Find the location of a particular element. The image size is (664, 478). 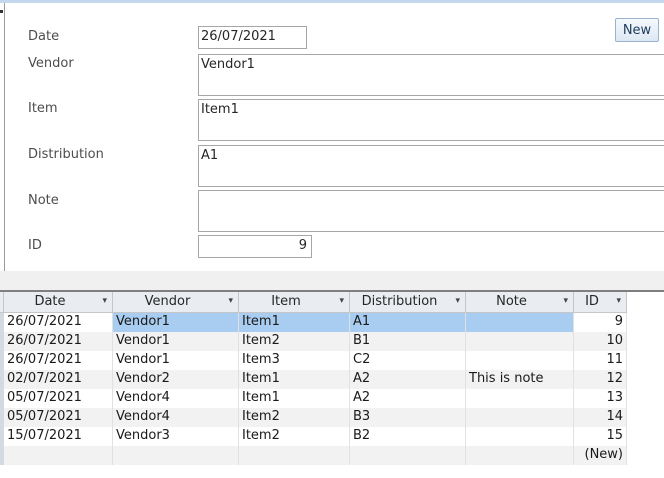

cell-id: 10 is located at coordinates (600, 341).